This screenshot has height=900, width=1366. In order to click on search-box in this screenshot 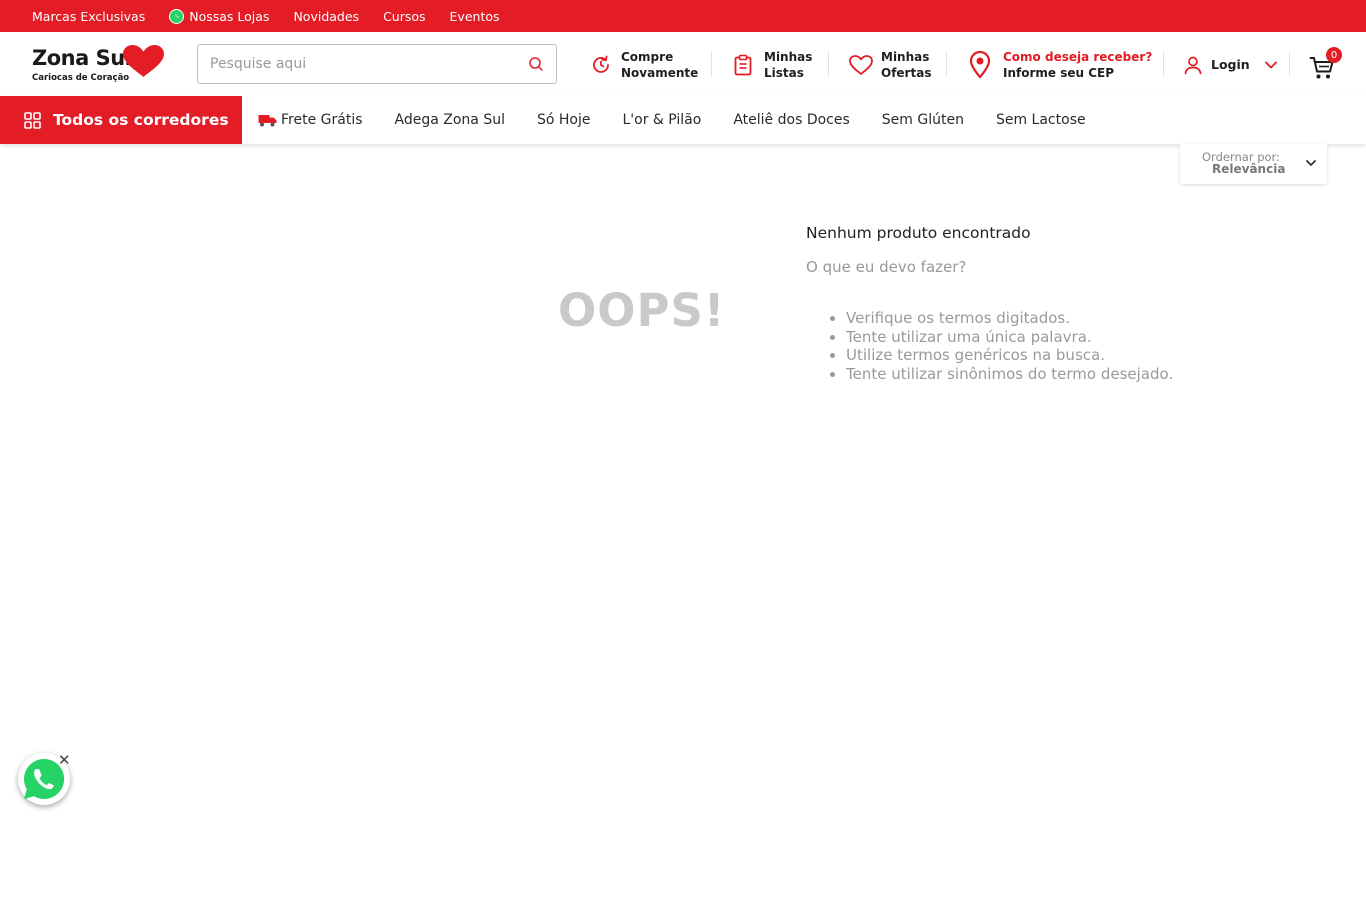, I will do `click(377, 64)`.